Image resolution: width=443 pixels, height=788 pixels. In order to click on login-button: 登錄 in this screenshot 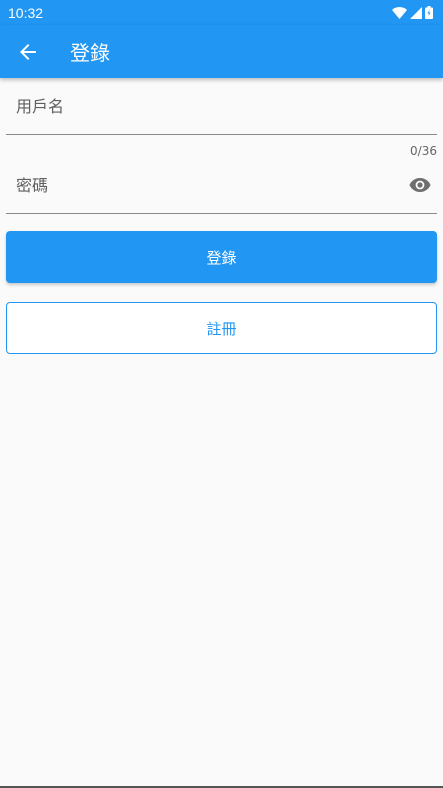, I will do `click(221, 257)`.